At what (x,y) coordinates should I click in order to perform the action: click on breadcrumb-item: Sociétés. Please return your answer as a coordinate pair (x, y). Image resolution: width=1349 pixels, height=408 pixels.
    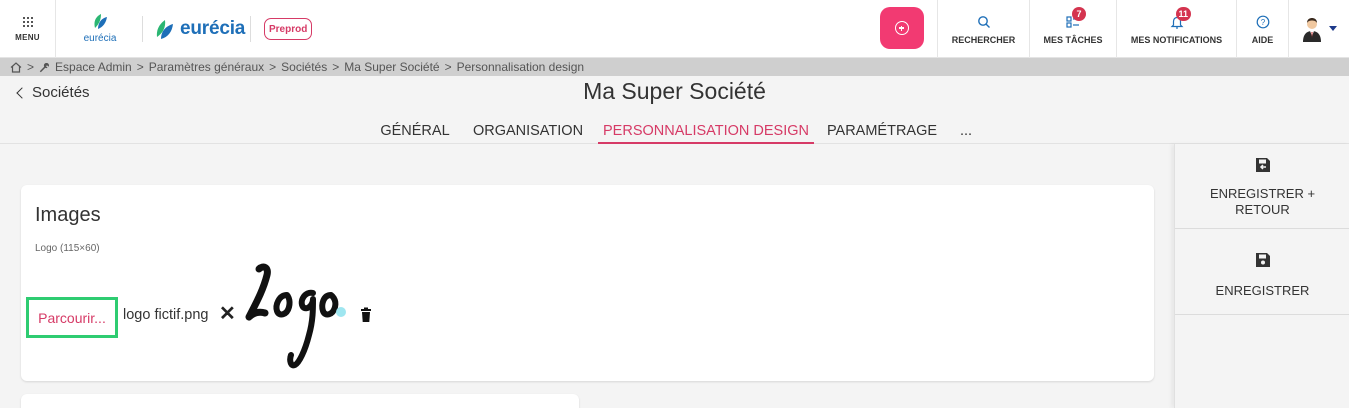
    Looking at the image, I should click on (304, 67).